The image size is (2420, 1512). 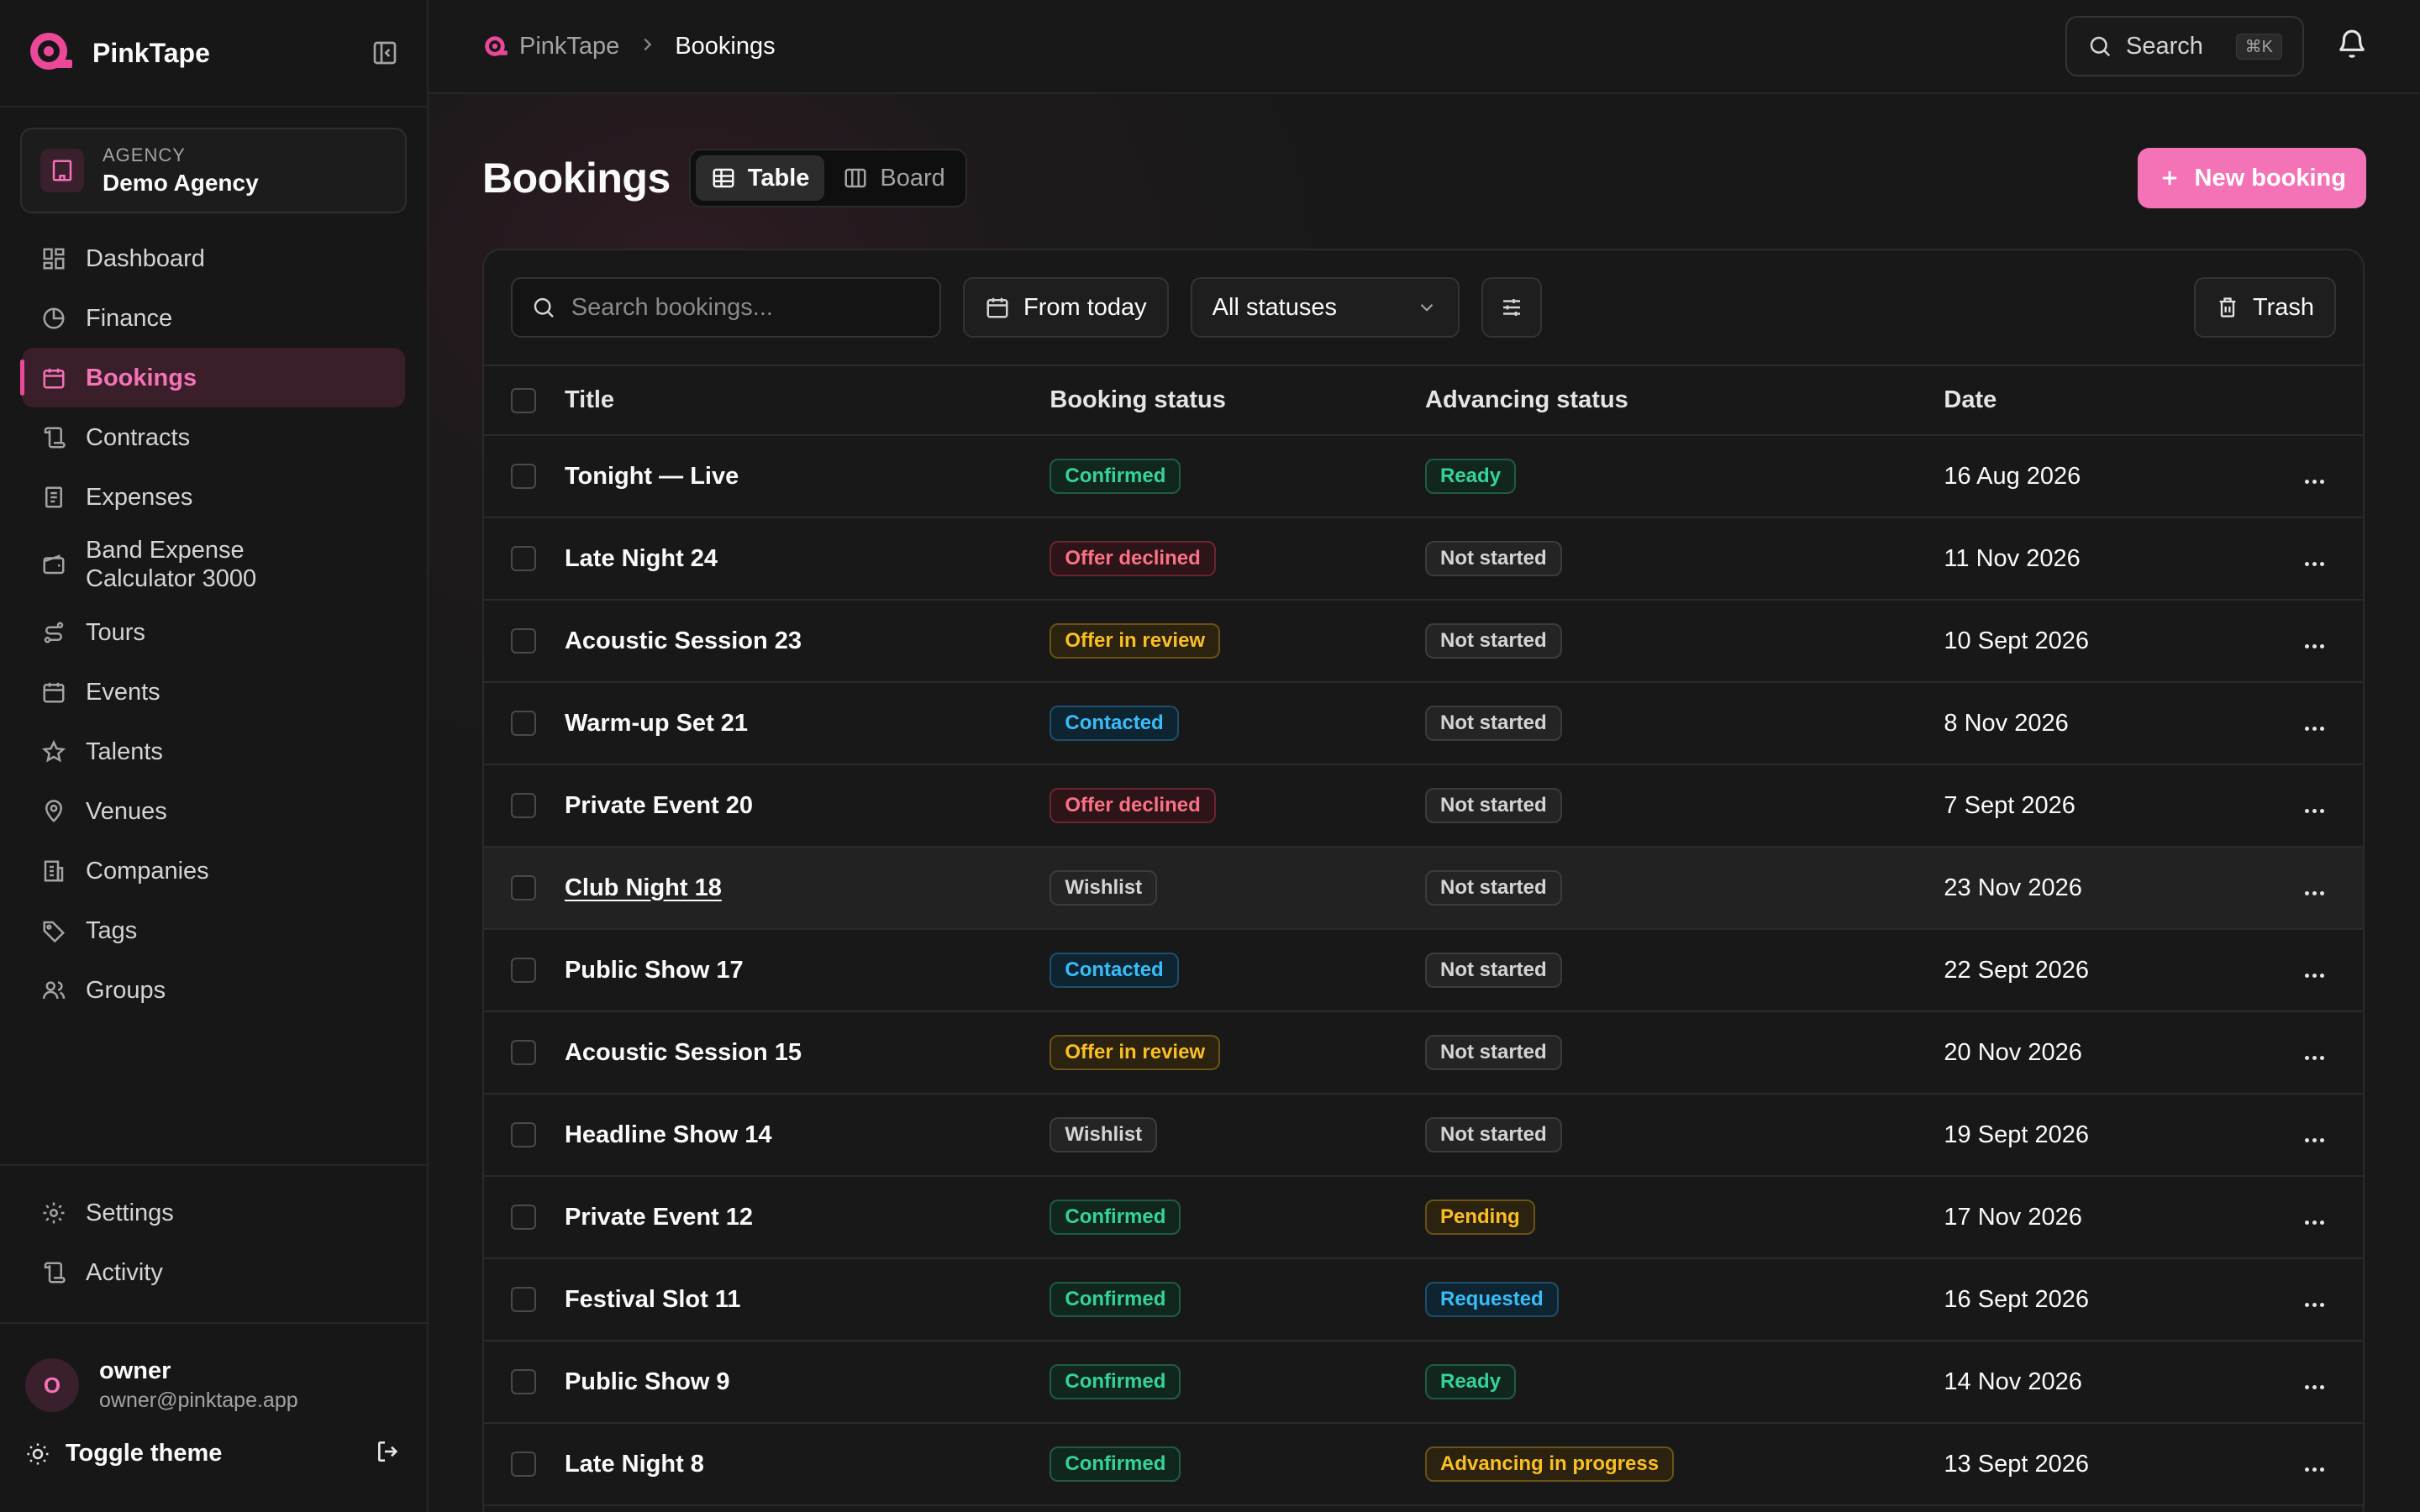 What do you see at coordinates (2352, 43) in the screenshot?
I see `bell-icon` at bounding box center [2352, 43].